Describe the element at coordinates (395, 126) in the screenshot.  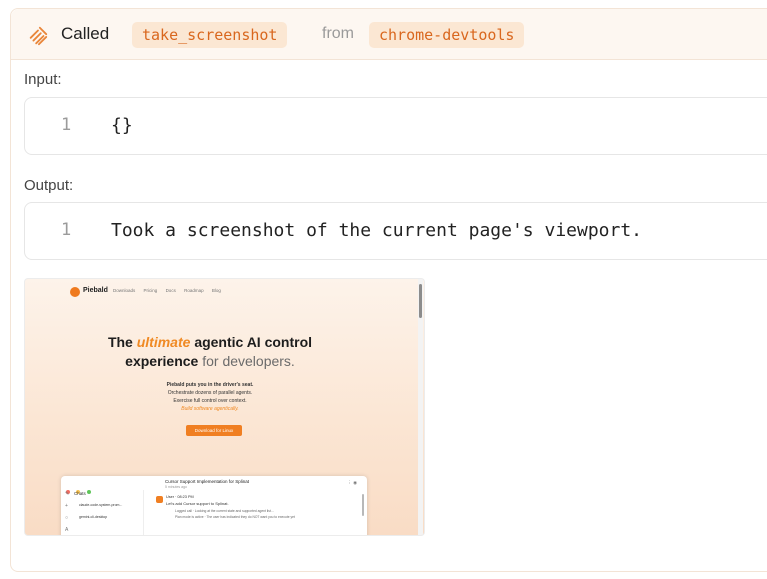
I see `input-code-block: 1 {}` at that location.